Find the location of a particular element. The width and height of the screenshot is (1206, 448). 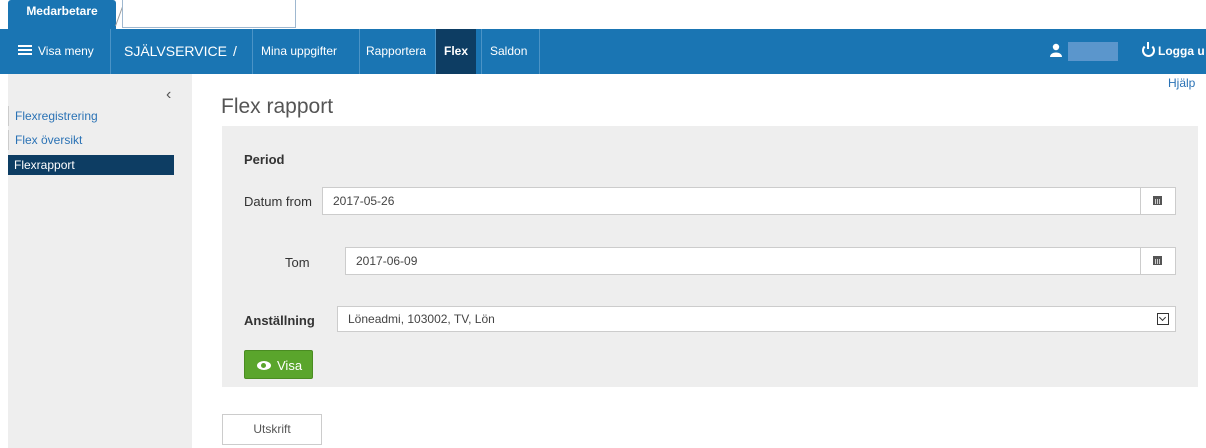

power-icon is located at coordinates (1148, 49).